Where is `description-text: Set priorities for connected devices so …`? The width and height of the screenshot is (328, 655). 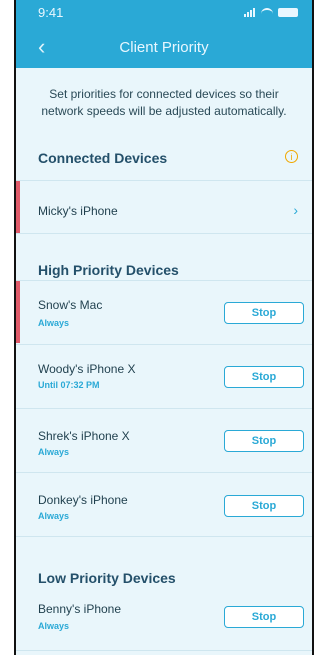
description-text: Set priorities for connected devices so … is located at coordinates (164, 102).